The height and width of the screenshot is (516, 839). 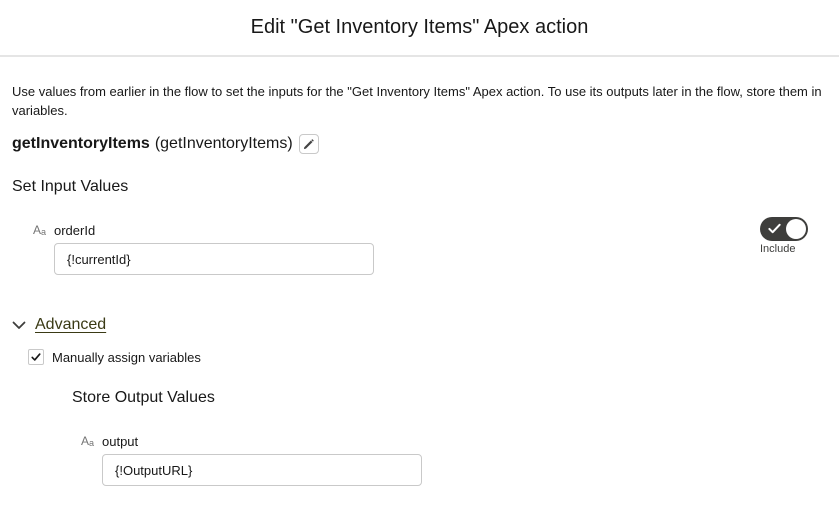 What do you see at coordinates (120, 441) in the screenshot?
I see `output-label: output` at bounding box center [120, 441].